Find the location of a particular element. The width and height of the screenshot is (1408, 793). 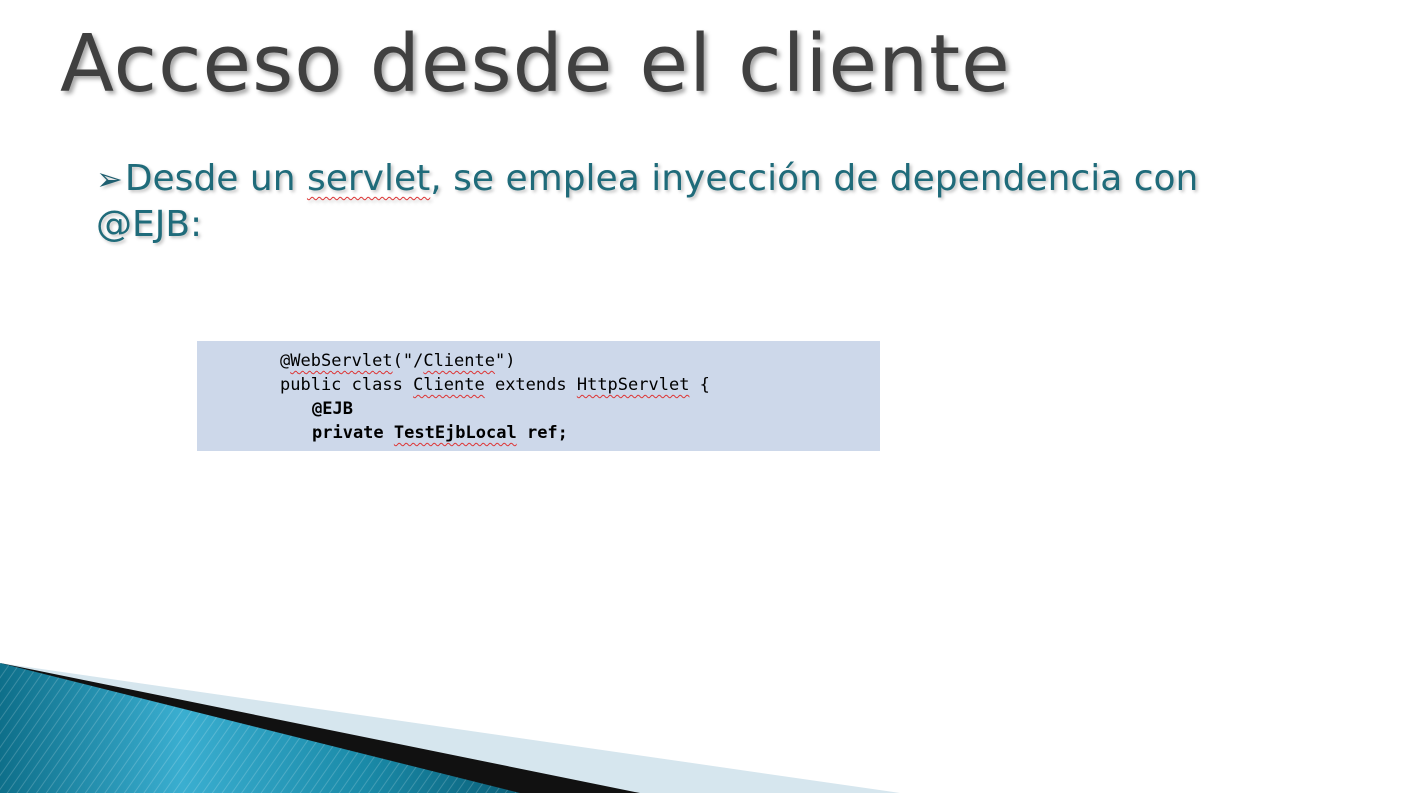

code-line-3: @EJB is located at coordinates (332, 409).